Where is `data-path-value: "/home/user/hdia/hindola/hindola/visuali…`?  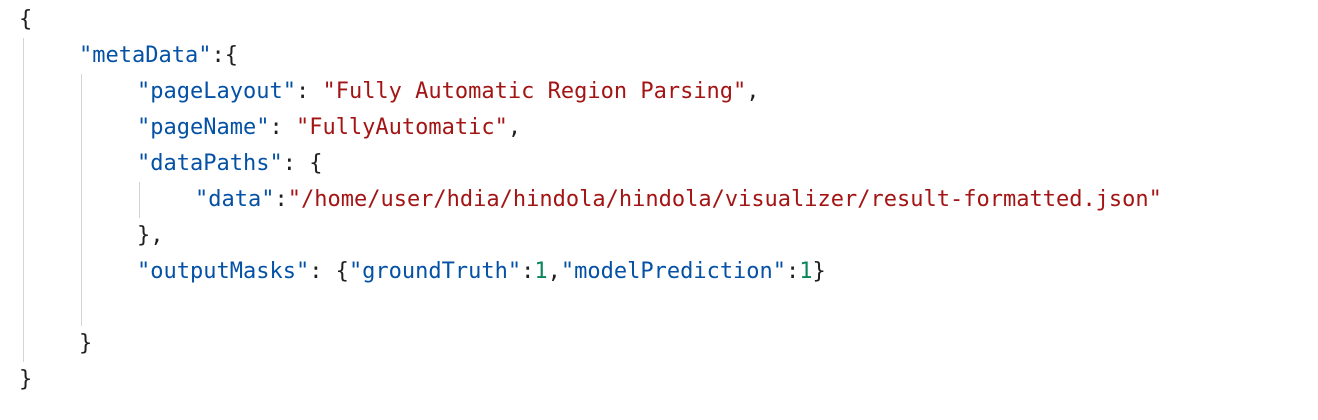
data-path-value: "/home/user/hdia/hindola/hindola/visuali… is located at coordinates (724, 199).